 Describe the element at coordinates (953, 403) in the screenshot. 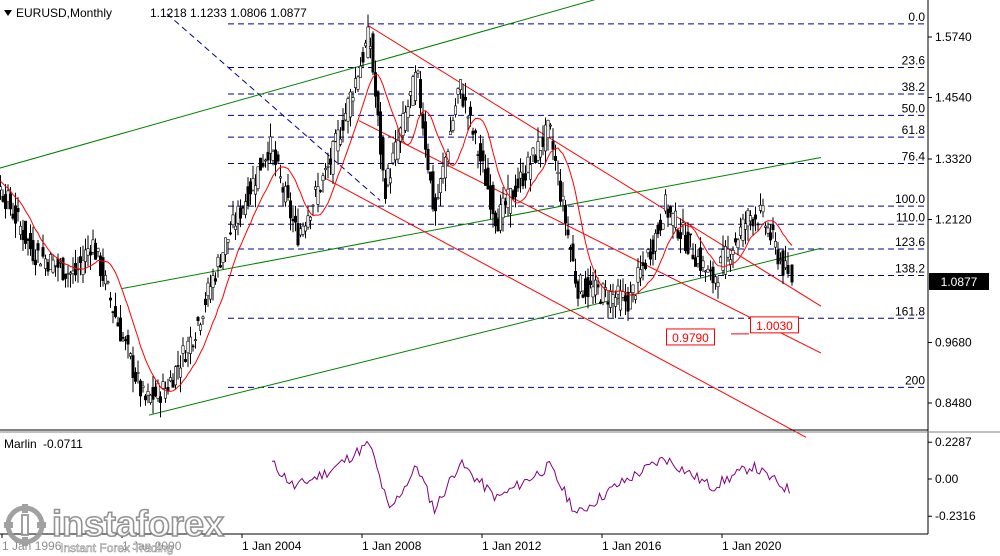

I see `price-tick-label: 0.8480` at that location.